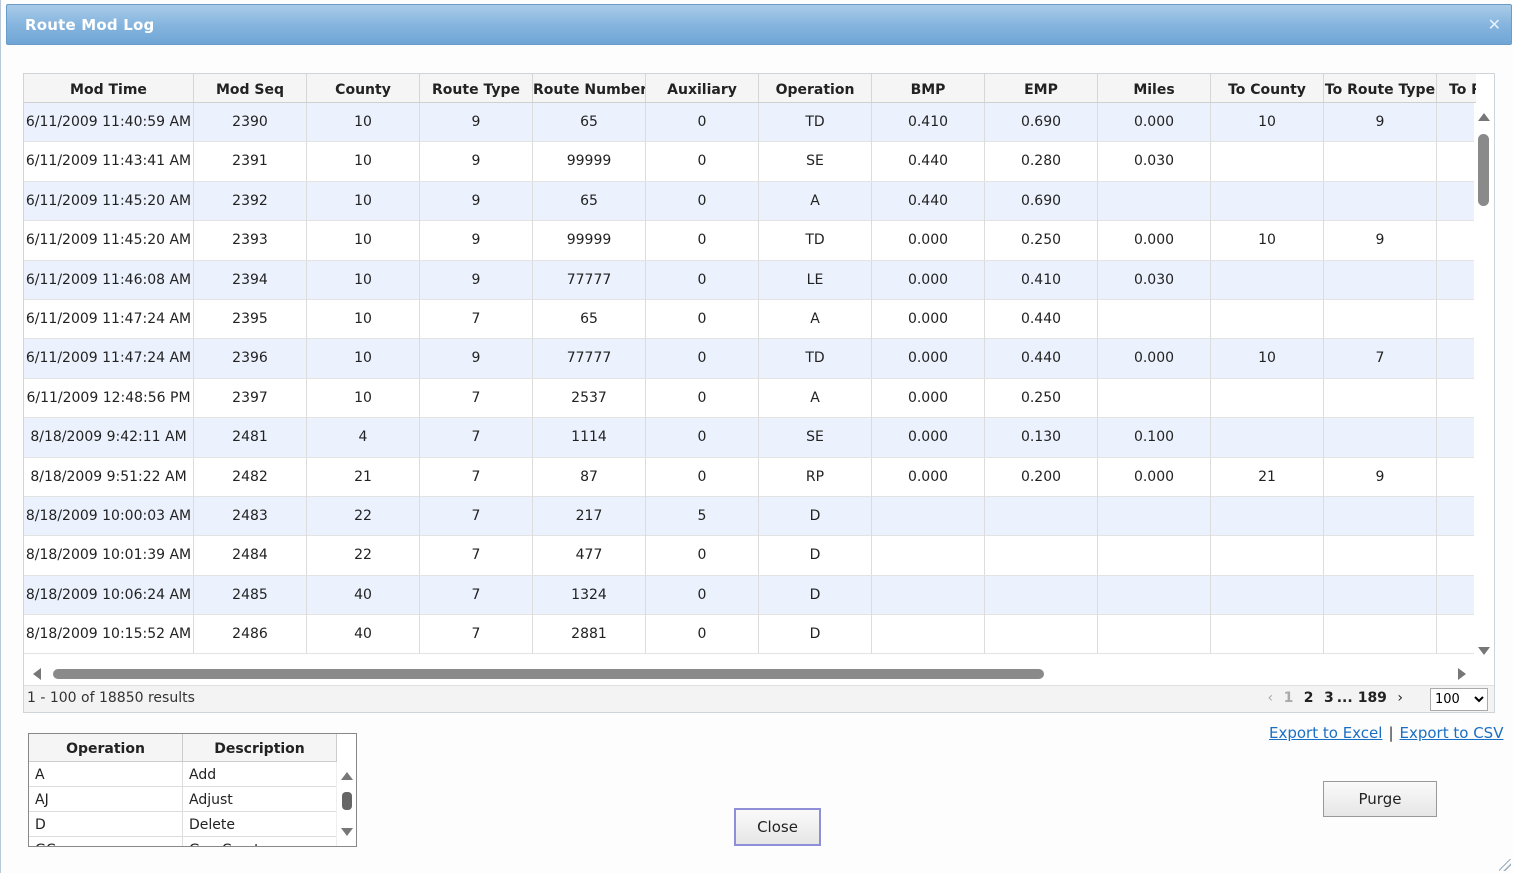 This screenshot has height=873, width=1513. Describe the element at coordinates (183, 799) in the screenshot. I see `list-item: AJ Adjust` at that location.